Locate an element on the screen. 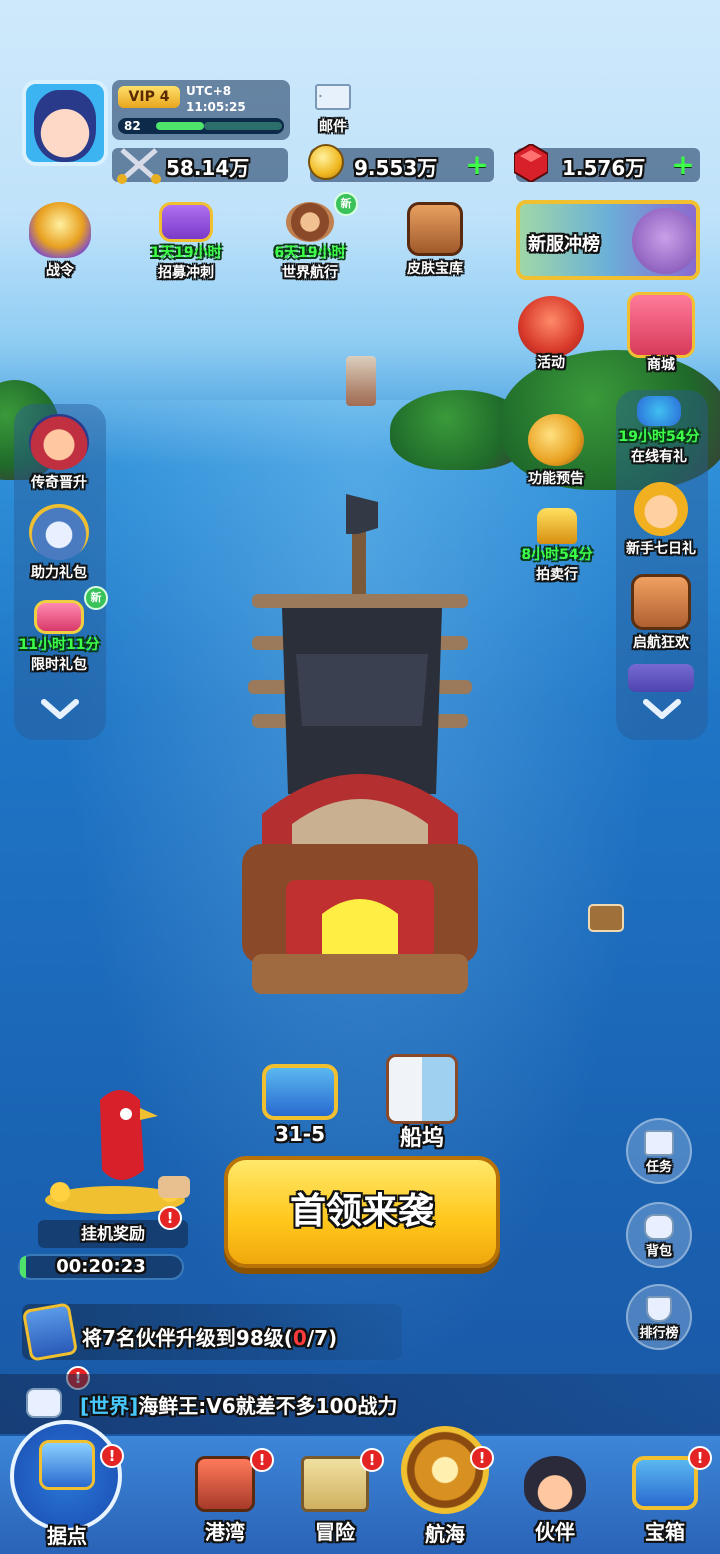 This screenshot has width=720, height=1554. online-gift-timer: 19小时54分 is located at coordinates (659, 437).